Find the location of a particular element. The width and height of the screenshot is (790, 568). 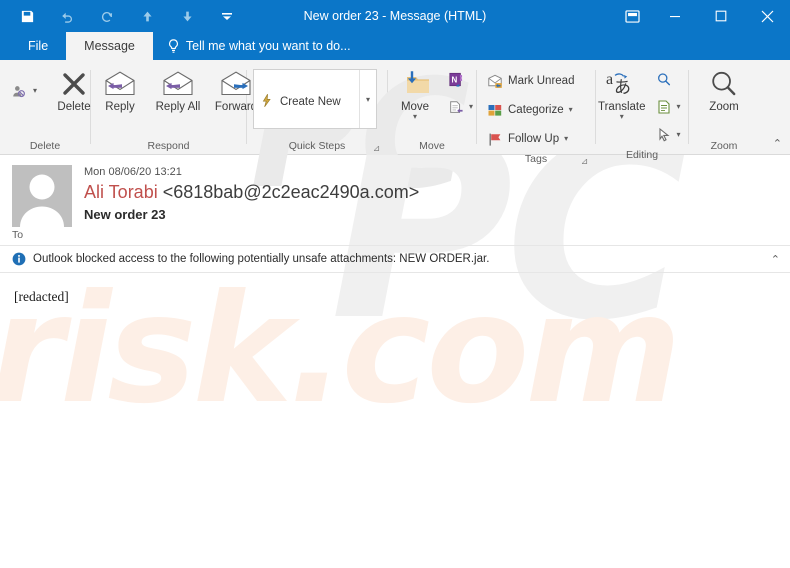

ribbon-group-quick-steps: Create New ▾ Quick Steps ⊿ is located at coordinates (317, 107).